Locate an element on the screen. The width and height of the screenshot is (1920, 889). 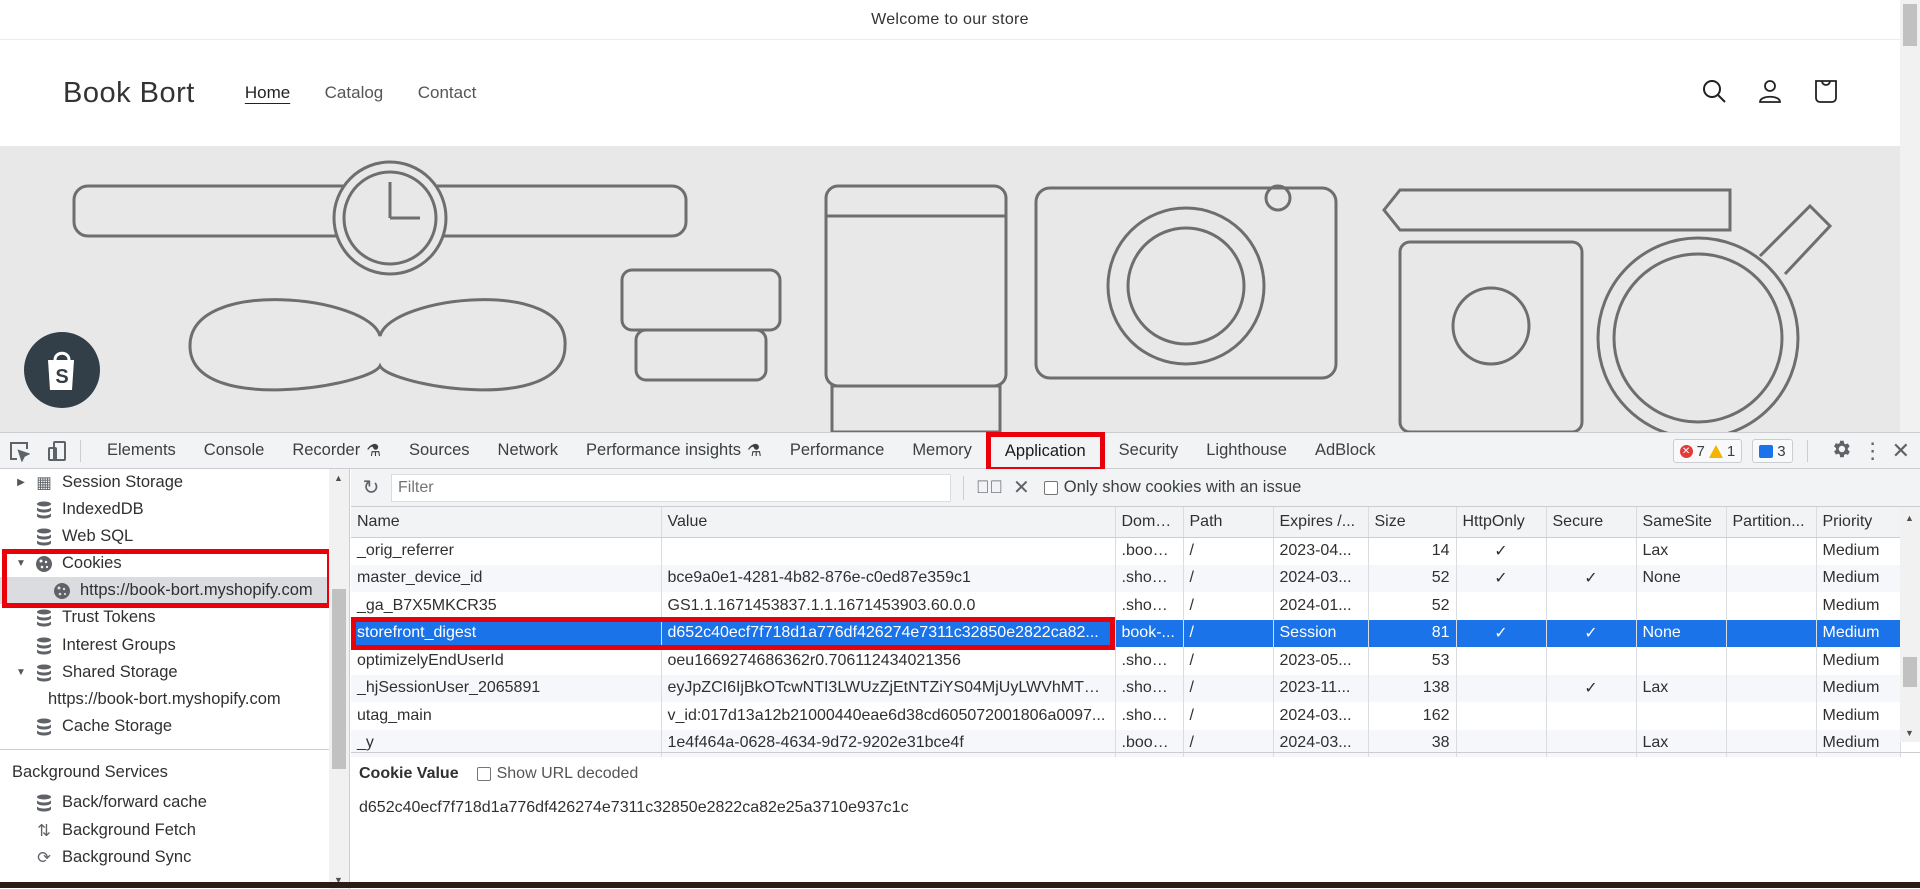
sidebar-item-web-sql: Web SQL is located at coordinates (165, 536).